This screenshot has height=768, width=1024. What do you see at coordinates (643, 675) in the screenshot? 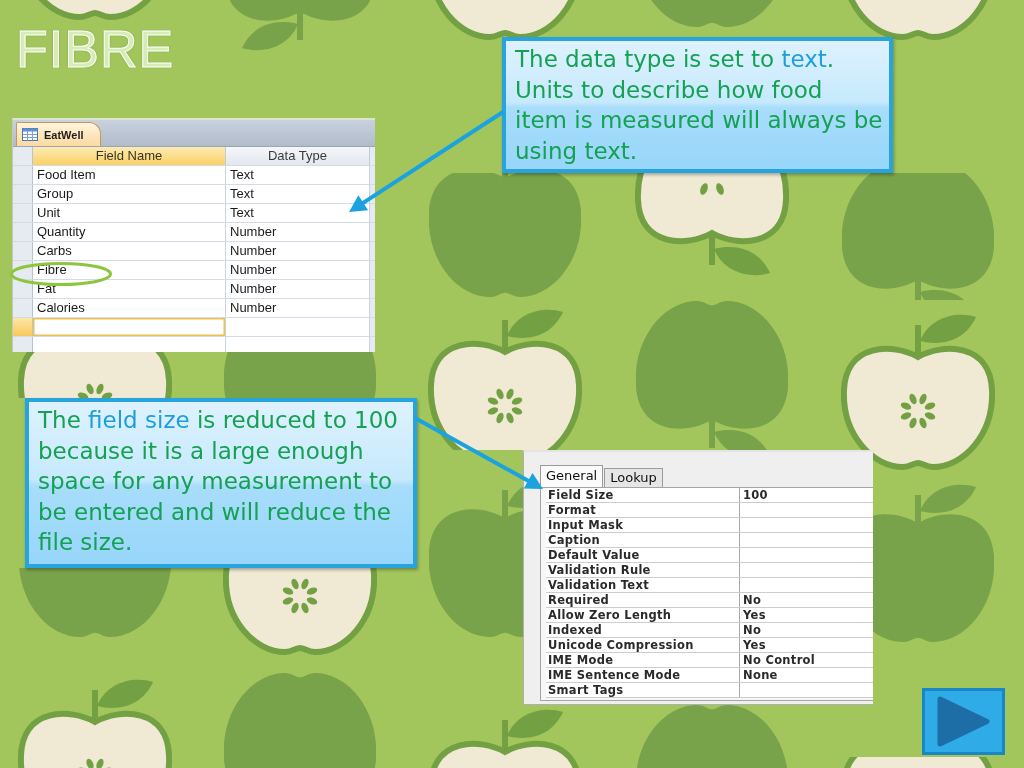
I see `property-name: IME Sentence Mode` at bounding box center [643, 675].